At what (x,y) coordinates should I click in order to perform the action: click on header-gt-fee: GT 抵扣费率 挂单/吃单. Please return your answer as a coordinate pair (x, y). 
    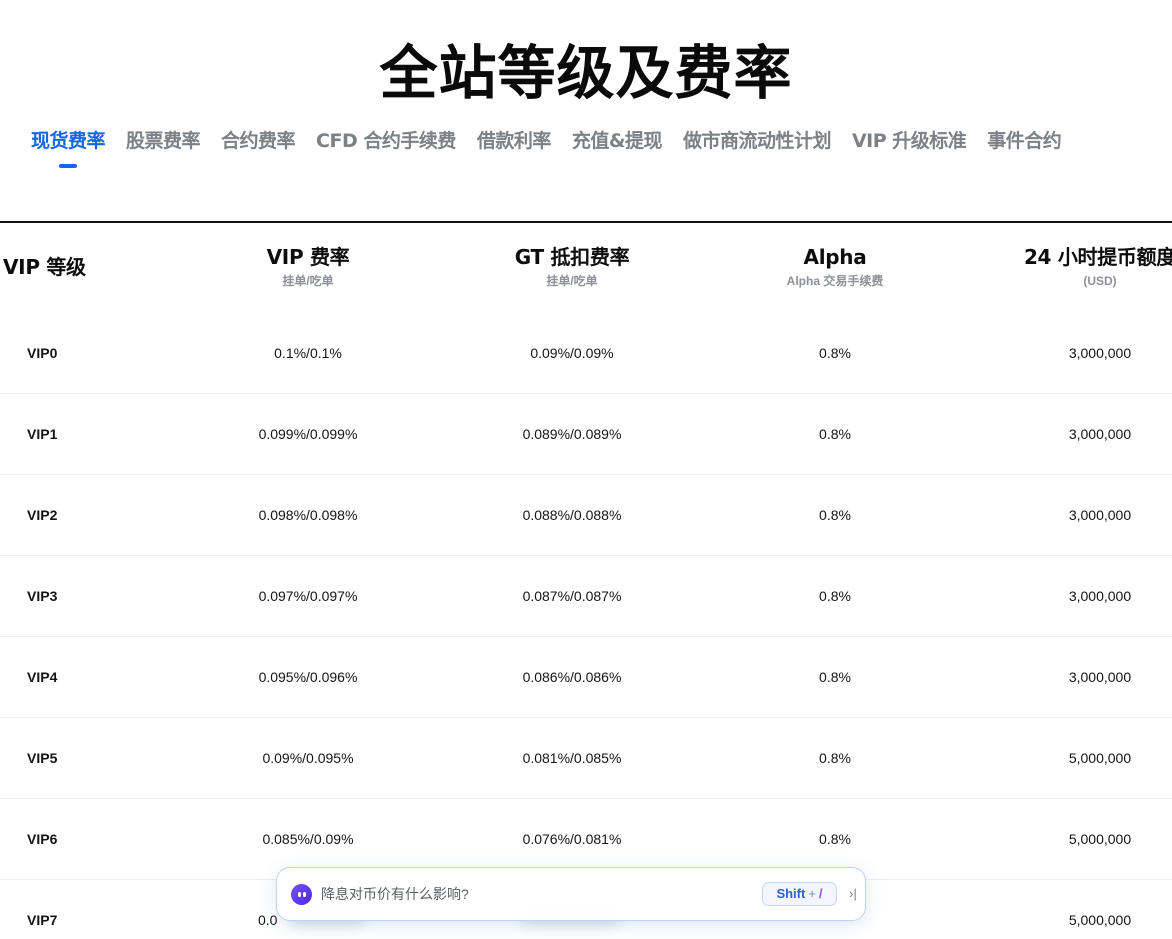
    Looking at the image, I should click on (572, 265).